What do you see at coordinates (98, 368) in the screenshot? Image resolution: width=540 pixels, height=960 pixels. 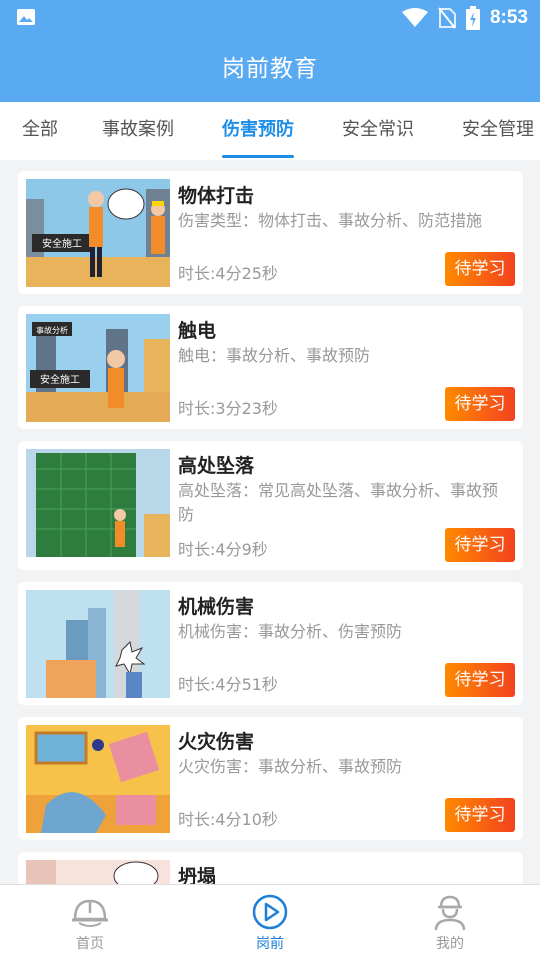 I see `course-thumbnail: 事故分析 安全施工` at bounding box center [98, 368].